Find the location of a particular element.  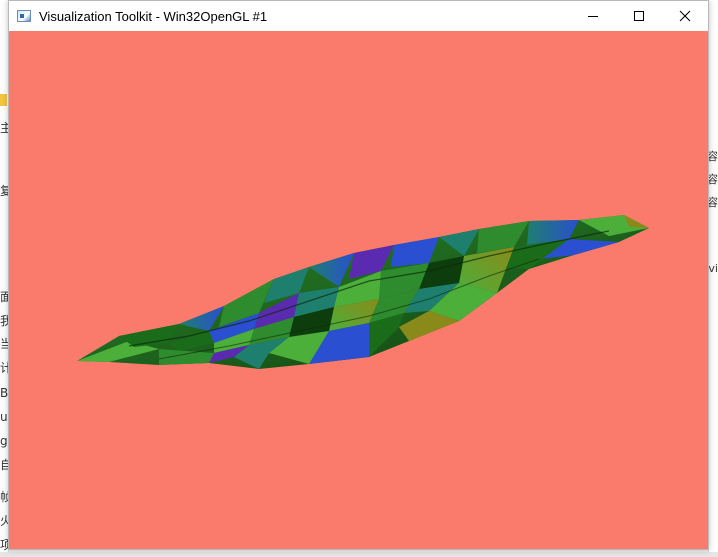

minimize-button is located at coordinates (593, 16).